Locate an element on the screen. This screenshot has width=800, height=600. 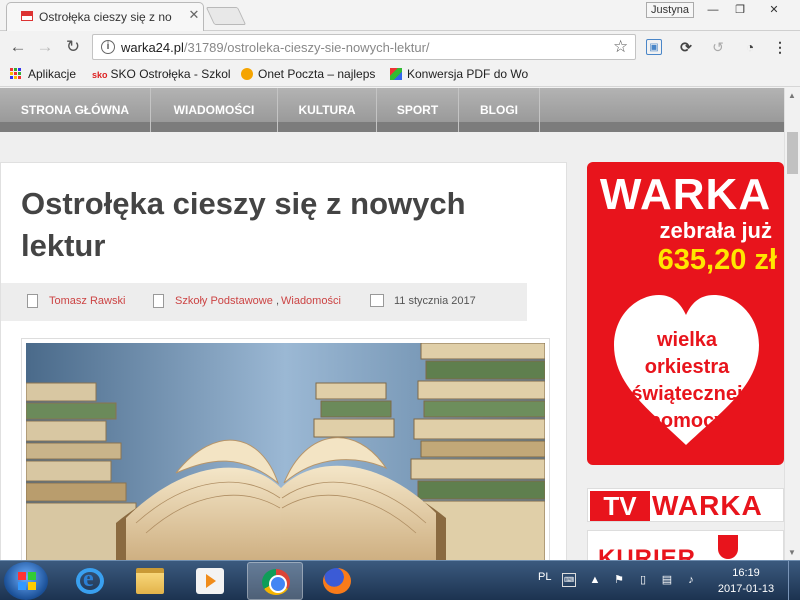
tab-close-icon: ✕ is located at coordinates (194, 15).